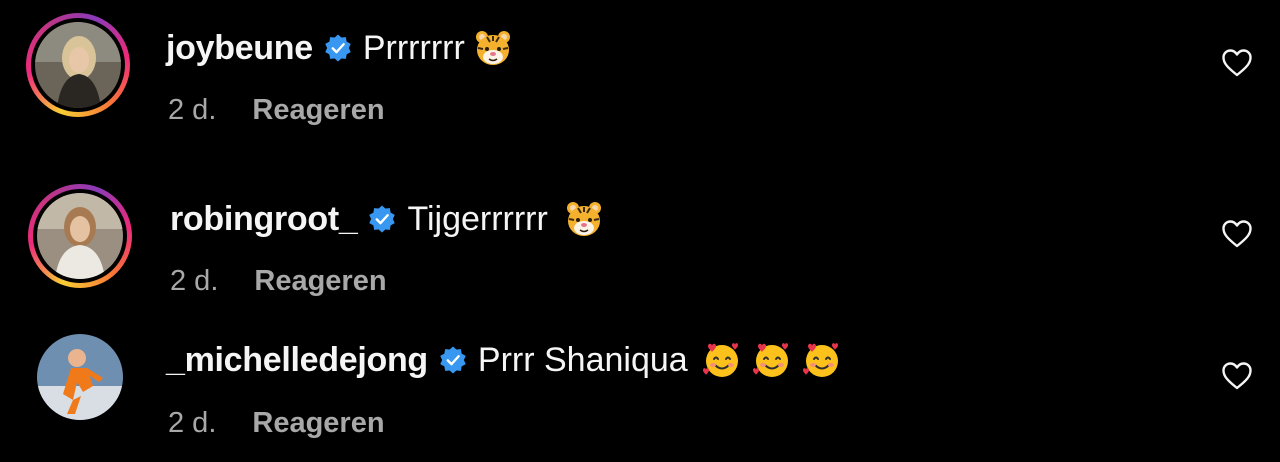 Image resolution: width=1280 pixels, height=462 pixels. Describe the element at coordinates (297, 360) in the screenshot. I see `comment-username: _michelledejong` at that location.